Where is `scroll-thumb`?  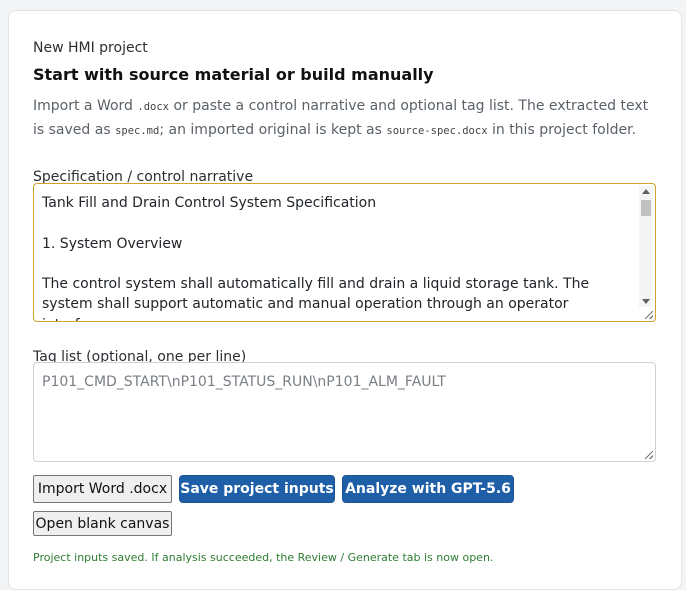
scroll-thumb is located at coordinates (646, 208).